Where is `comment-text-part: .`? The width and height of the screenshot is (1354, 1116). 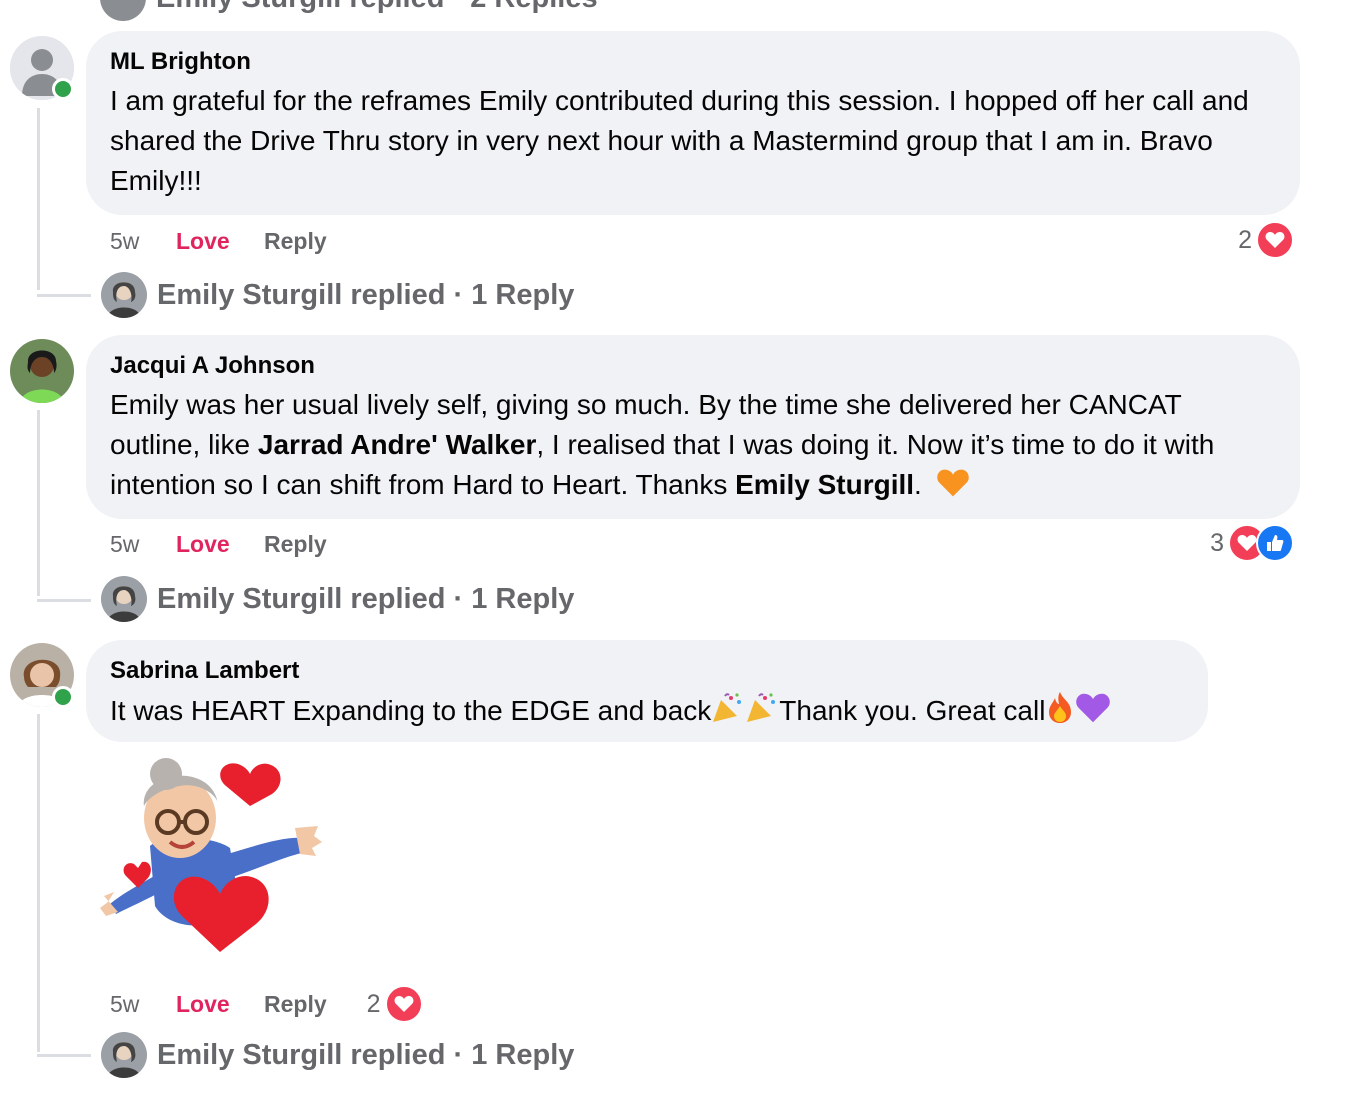 comment-text-part: . is located at coordinates (918, 484).